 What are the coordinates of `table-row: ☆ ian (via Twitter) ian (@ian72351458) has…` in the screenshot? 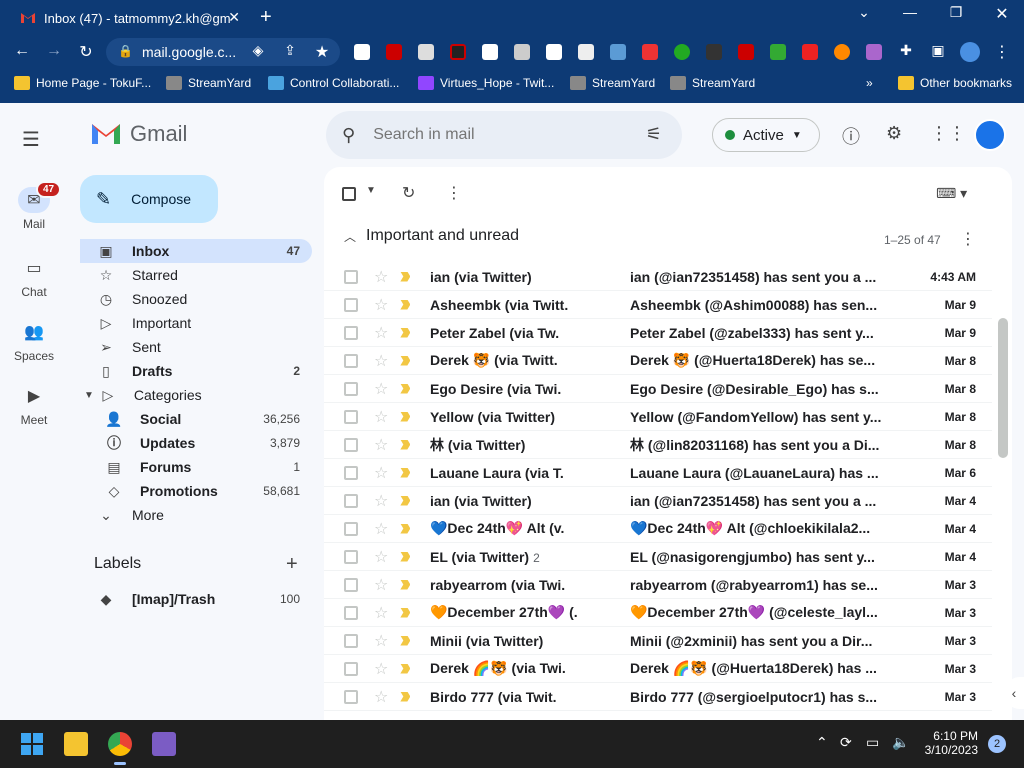 It's located at (658, 277).